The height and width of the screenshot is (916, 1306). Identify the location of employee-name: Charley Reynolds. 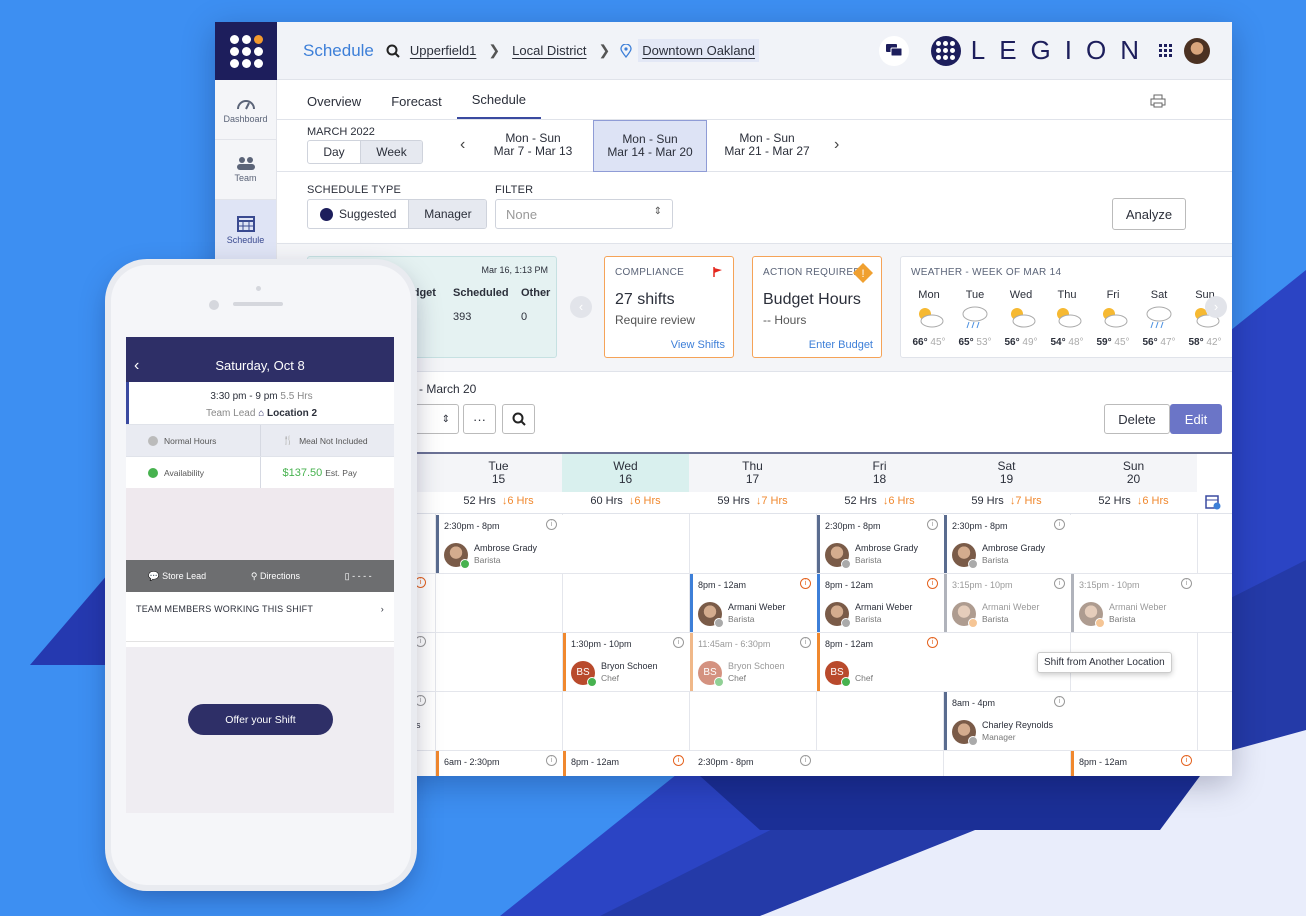
(1018, 725).